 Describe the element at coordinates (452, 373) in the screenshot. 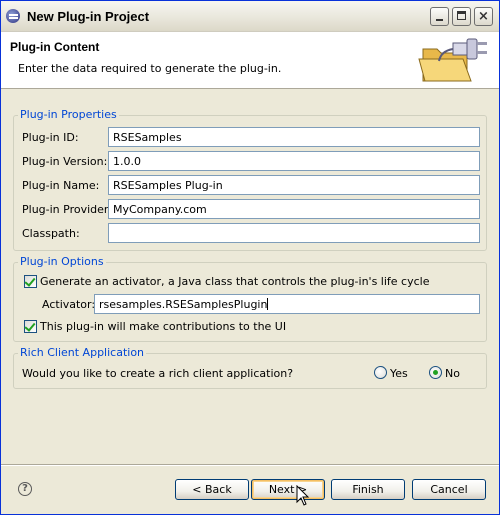

I see `rcp-no-label: No` at that location.